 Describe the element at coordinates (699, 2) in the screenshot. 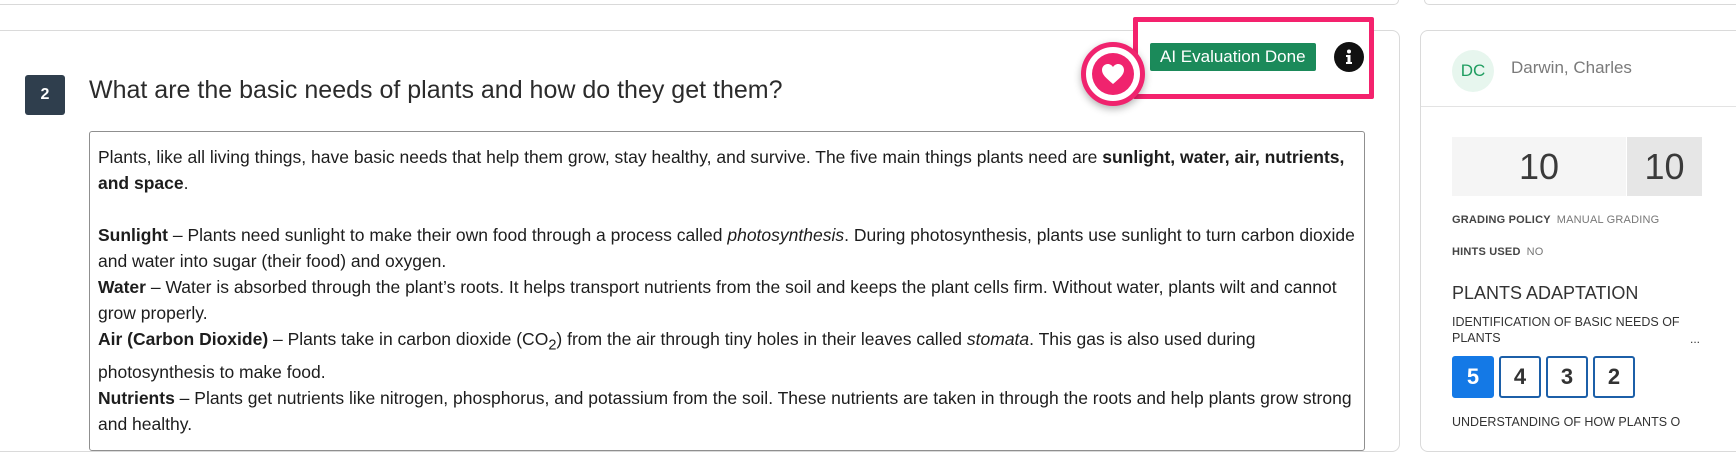

I see `previous-card-edge` at that location.